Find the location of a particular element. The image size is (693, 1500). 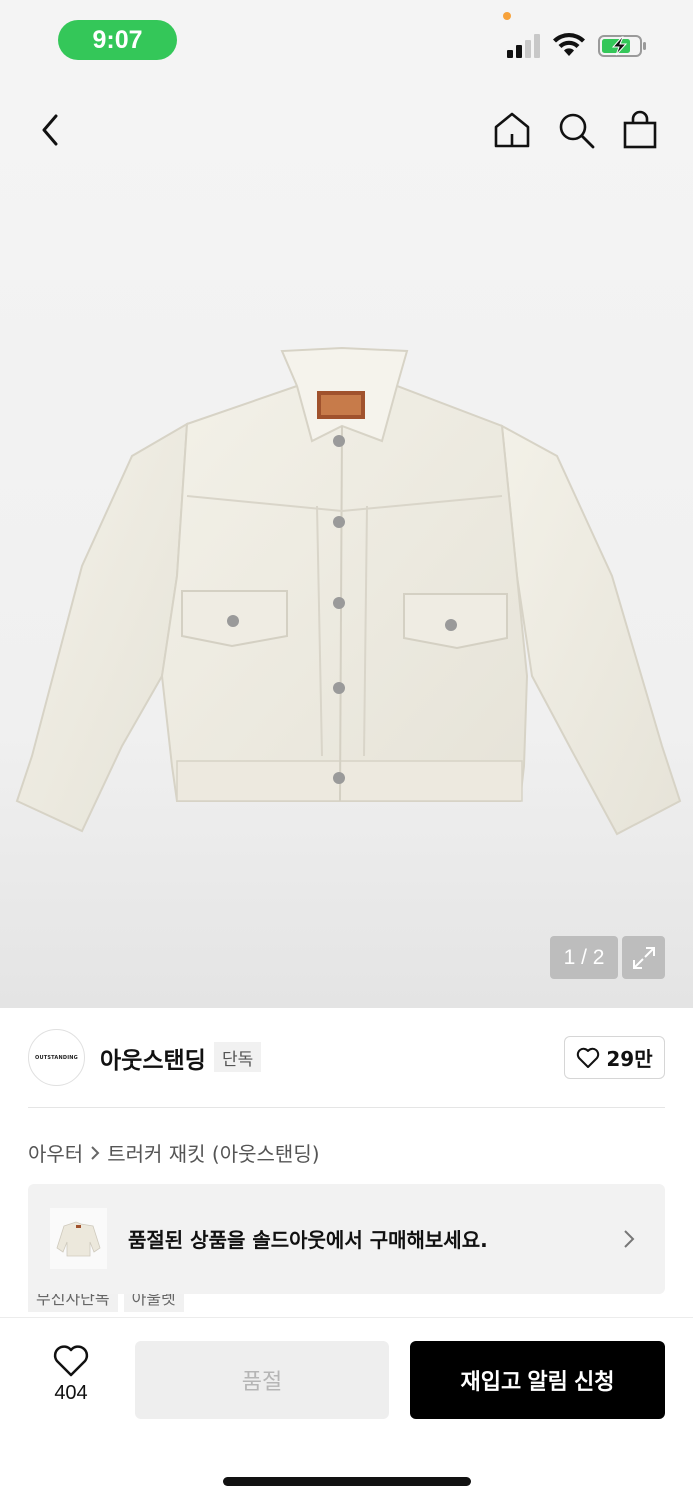

battery-charging-icon is located at coordinates (622, 46).